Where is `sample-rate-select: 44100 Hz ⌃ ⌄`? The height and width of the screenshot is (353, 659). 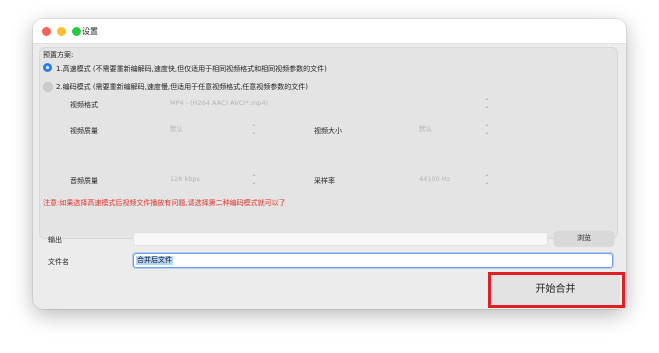 sample-rate-select: 44100 Hz ⌃ ⌄ is located at coordinates (453, 180).